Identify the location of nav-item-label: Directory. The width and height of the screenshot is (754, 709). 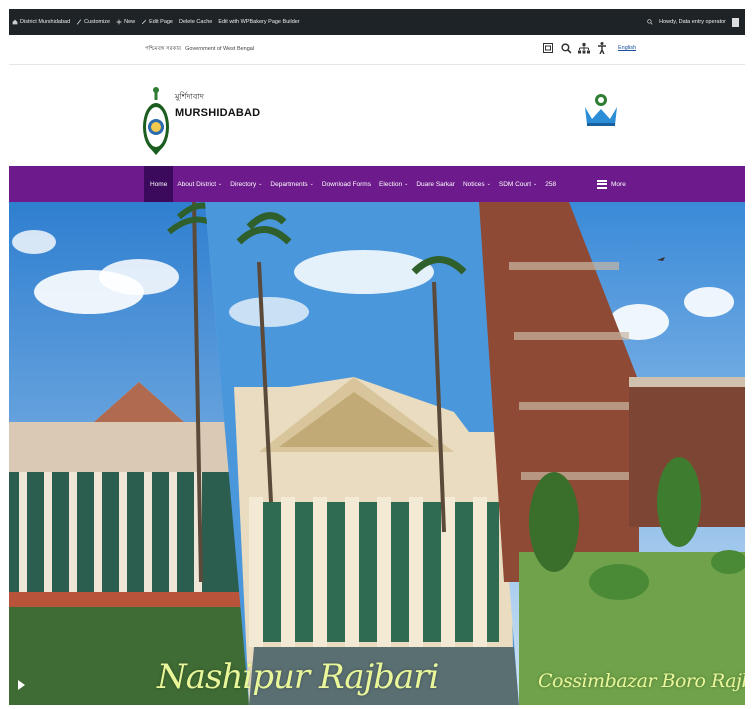
(243, 184).